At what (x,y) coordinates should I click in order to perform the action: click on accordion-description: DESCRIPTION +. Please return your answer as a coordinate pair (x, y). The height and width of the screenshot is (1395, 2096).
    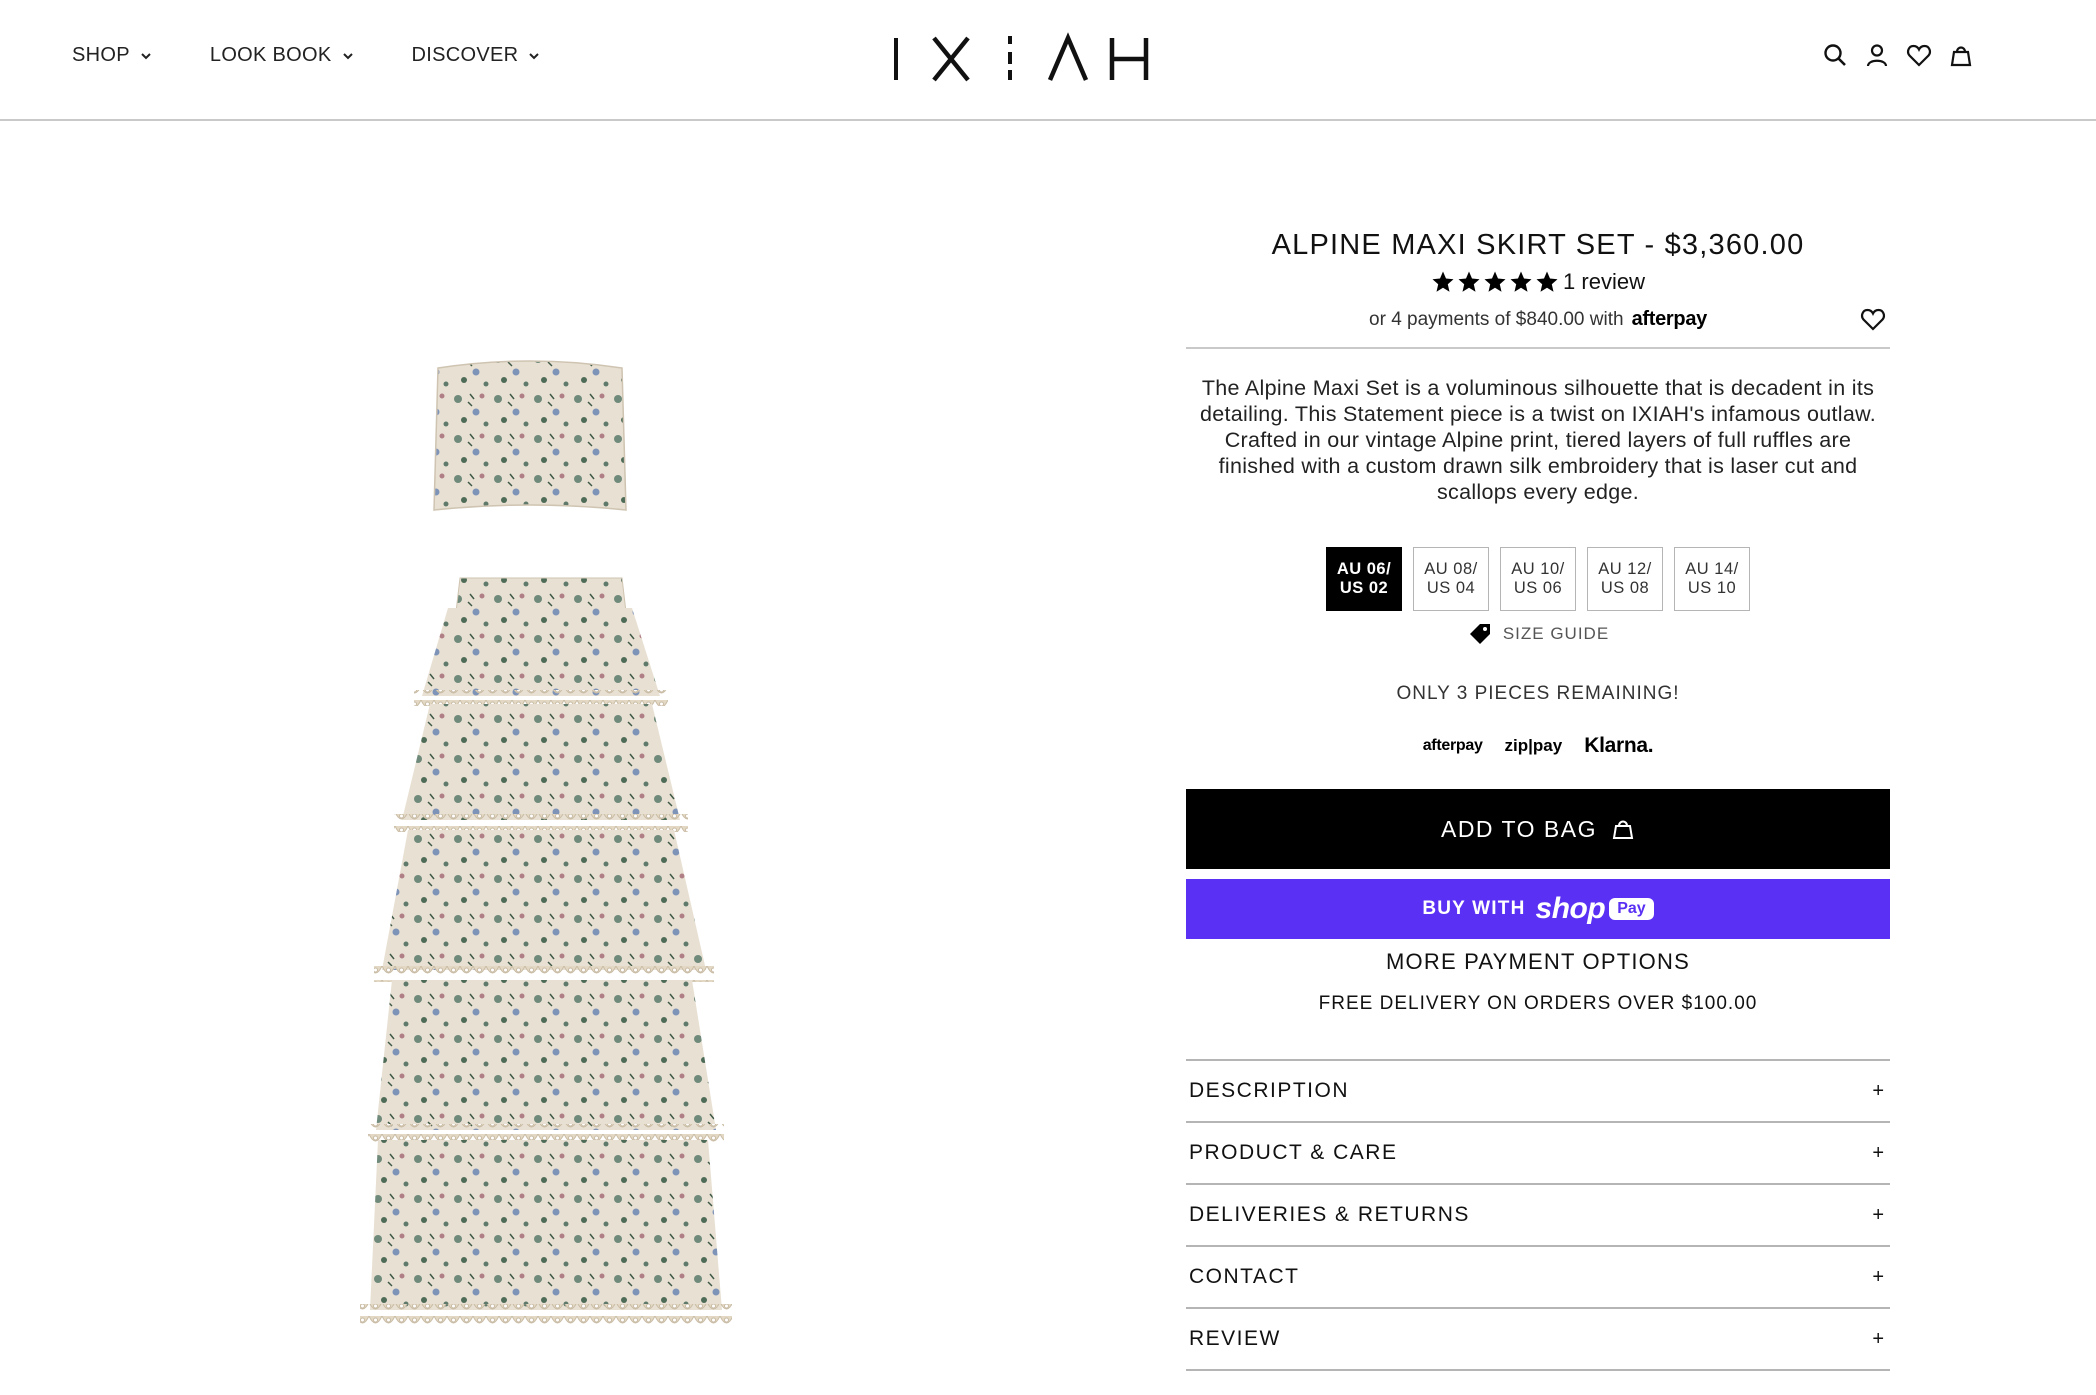
    Looking at the image, I should click on (1538, 1092).